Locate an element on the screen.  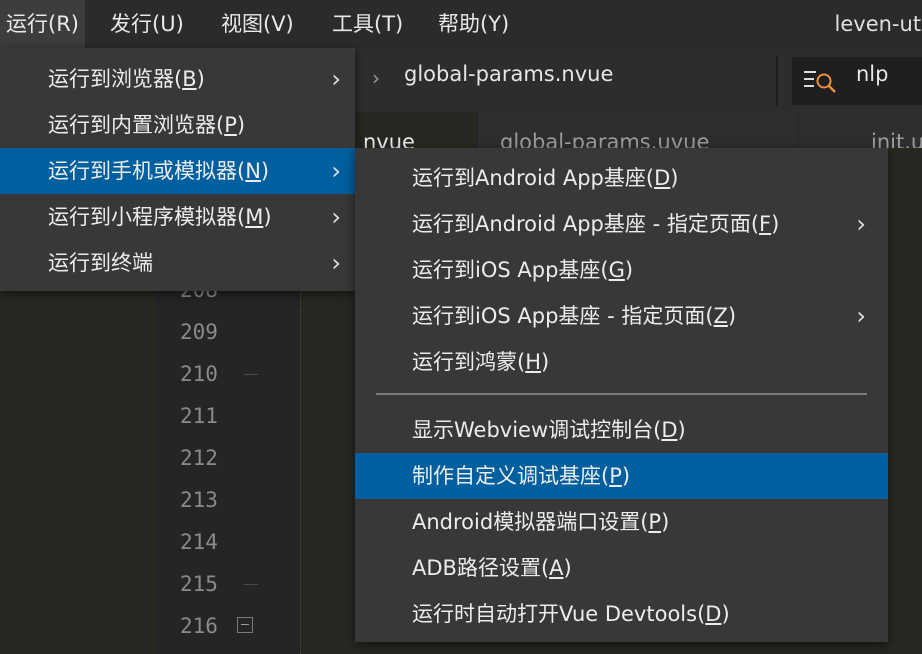
line-number: 215 is located at coordinates (199, 584).